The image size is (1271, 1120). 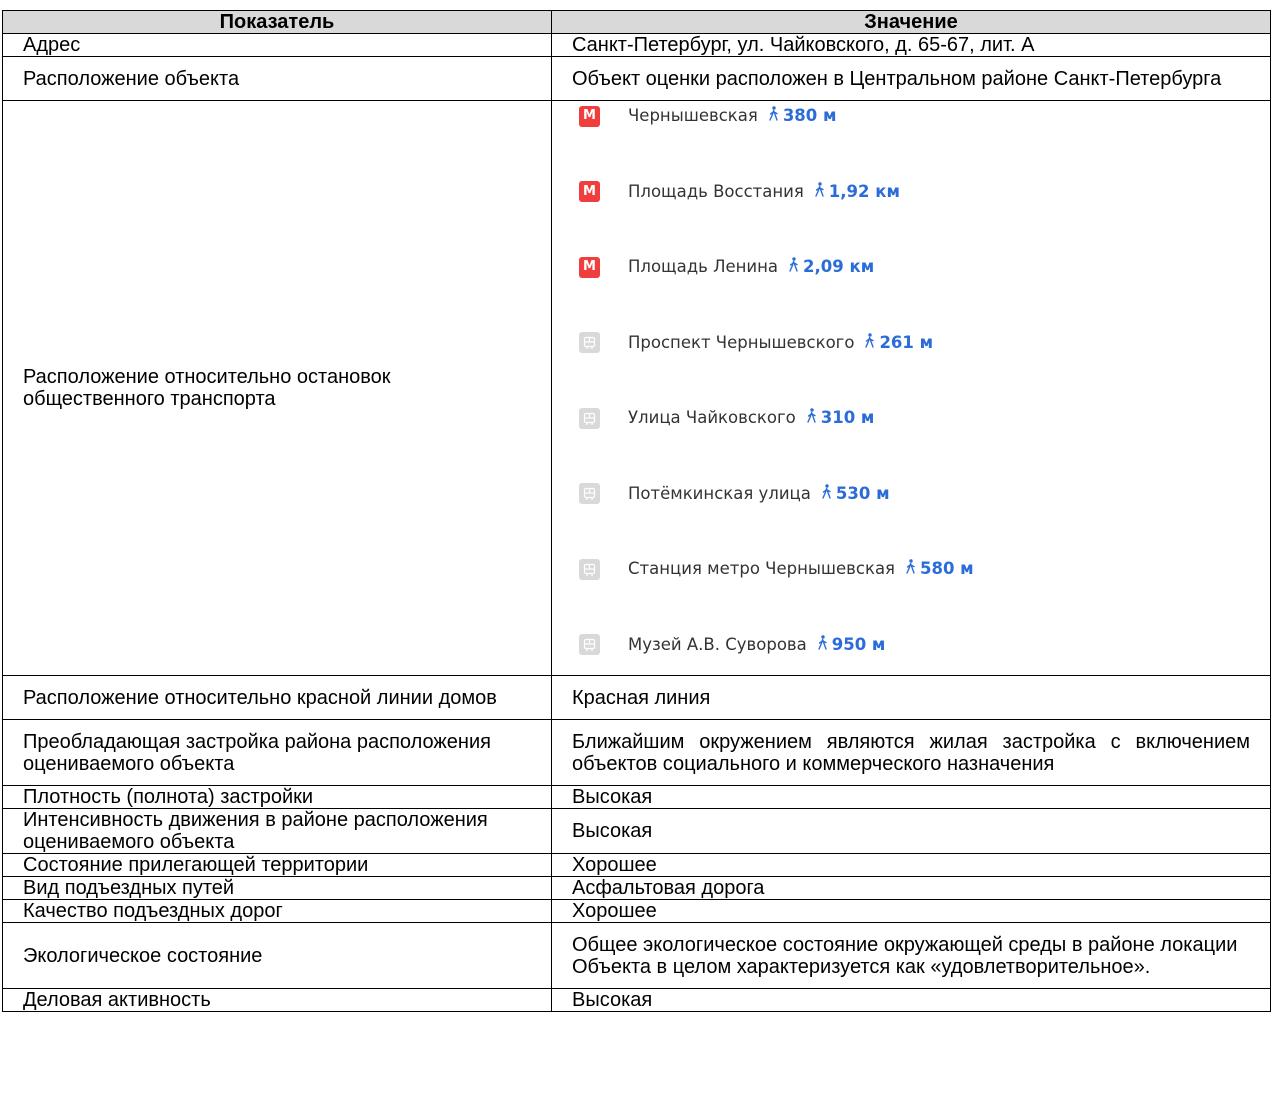 I want to click on row-label: Адрес, so click(x=277, y=45).